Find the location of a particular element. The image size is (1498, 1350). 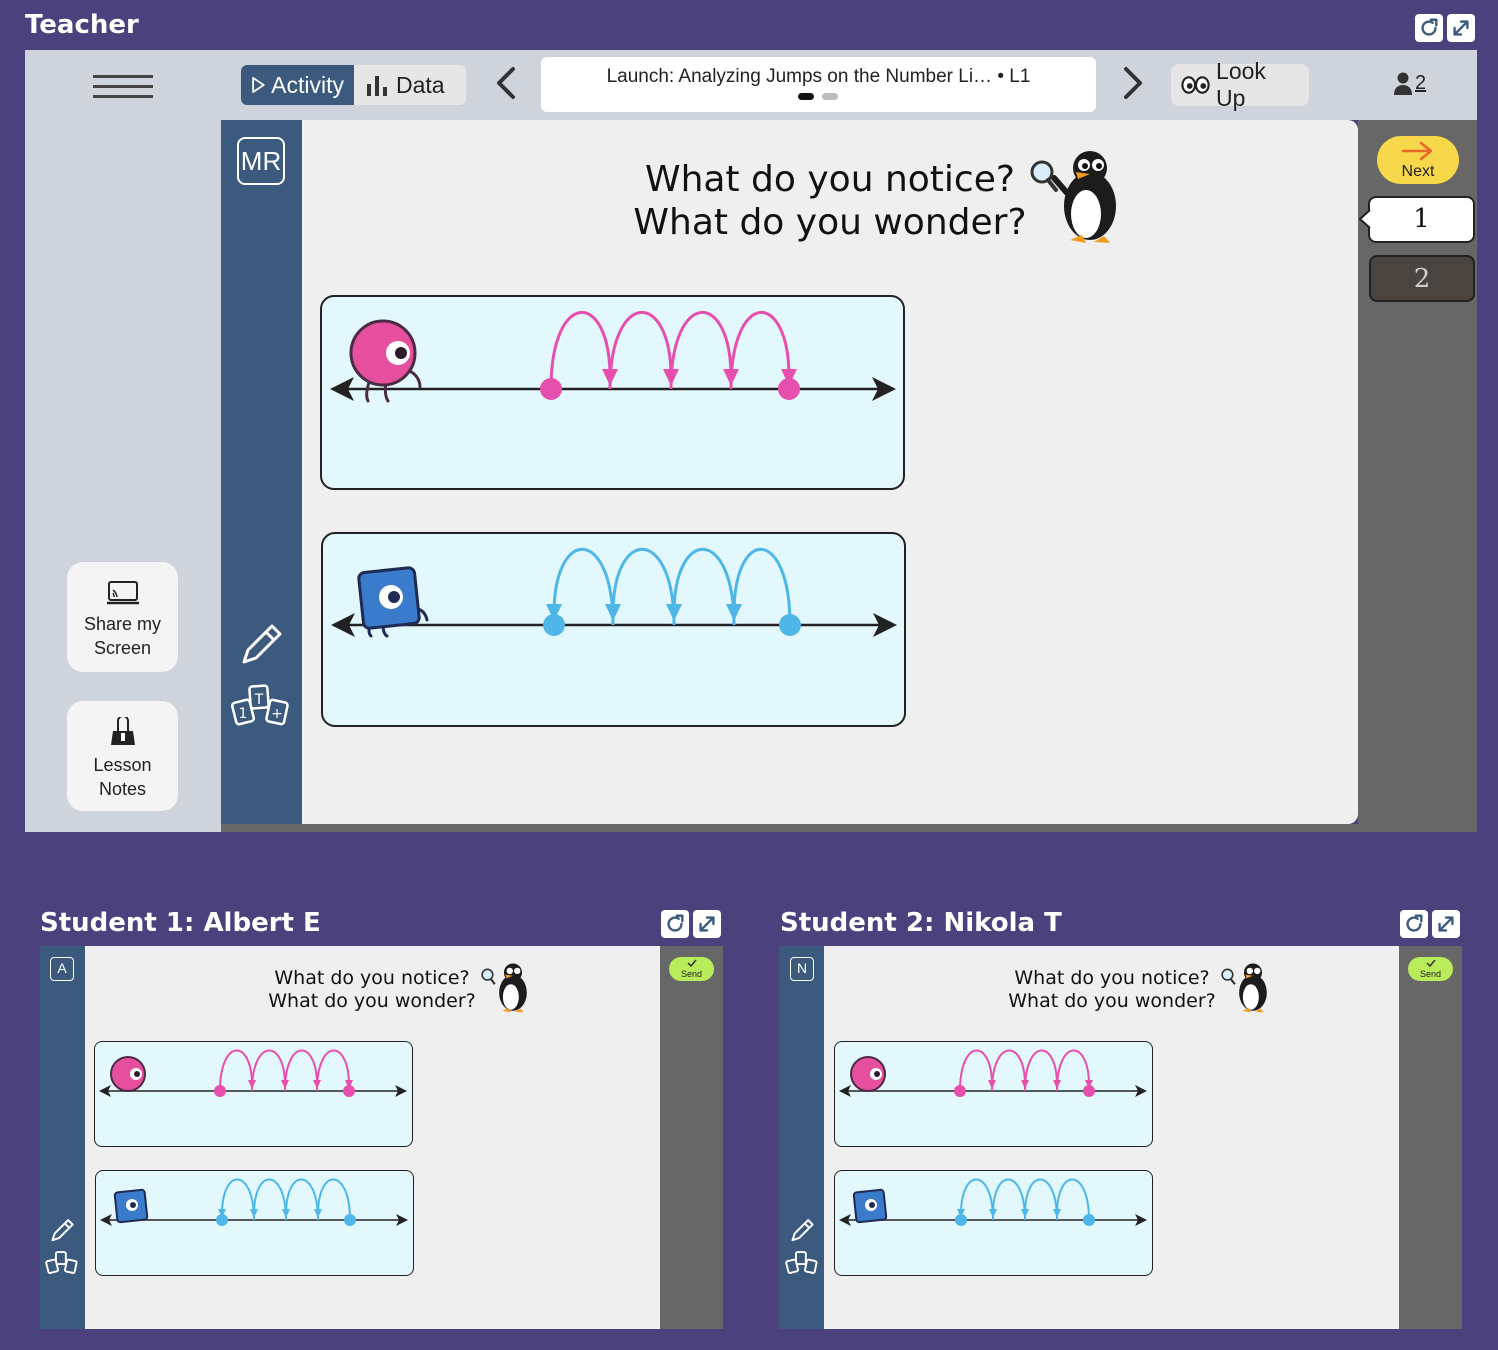

share-screen-button: Share my Screen is located at coordinates (122, 617).